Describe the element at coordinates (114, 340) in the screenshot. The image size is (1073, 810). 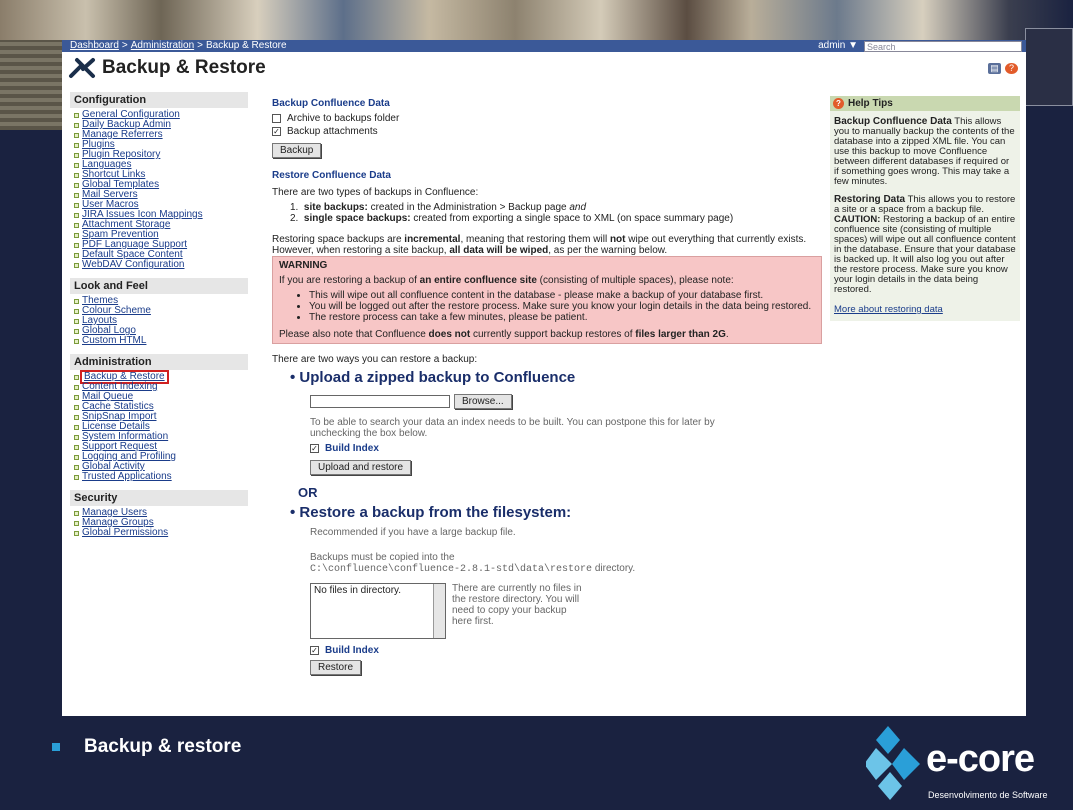
I see `sidebar-item-label: Custom HTML` at that location.